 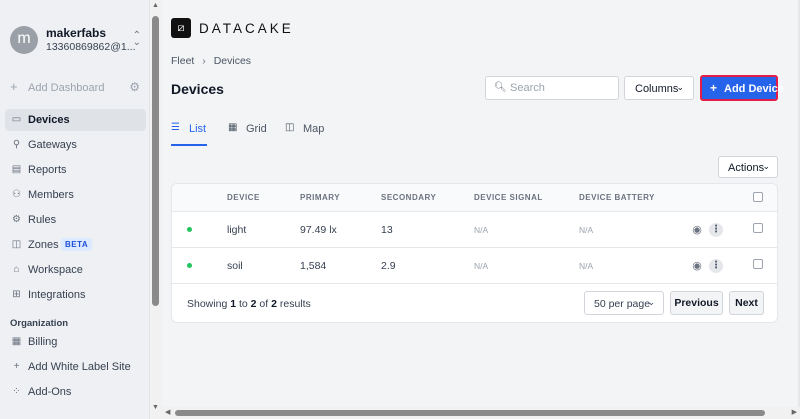 I want to click on view-tabs: ☰ List ▦ Grid ◫ Map, so click(x=474, y=132).